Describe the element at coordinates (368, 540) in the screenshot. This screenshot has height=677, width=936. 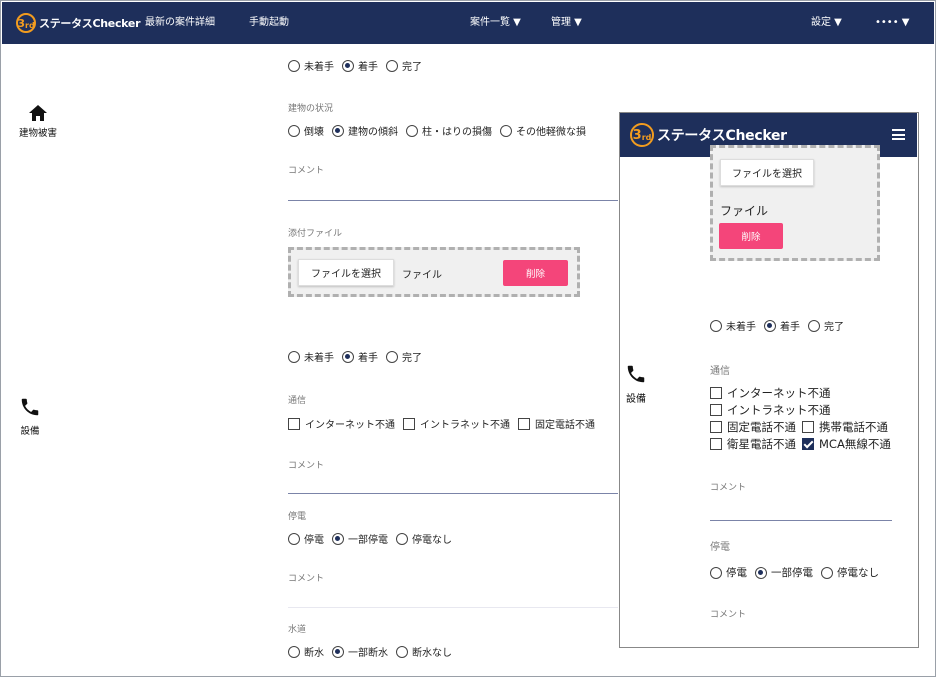
I see `power-option-label: 一部停電` at that location.